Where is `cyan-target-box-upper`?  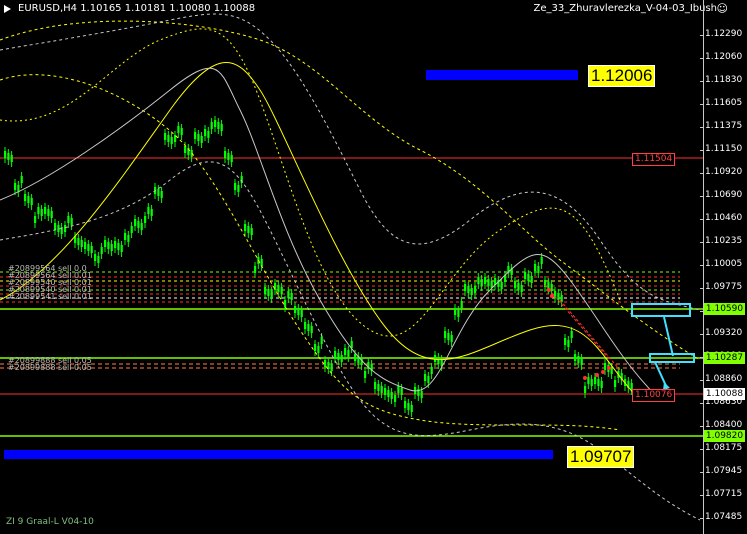 cyan-target-box-upper is located at coordinates (661, 310).